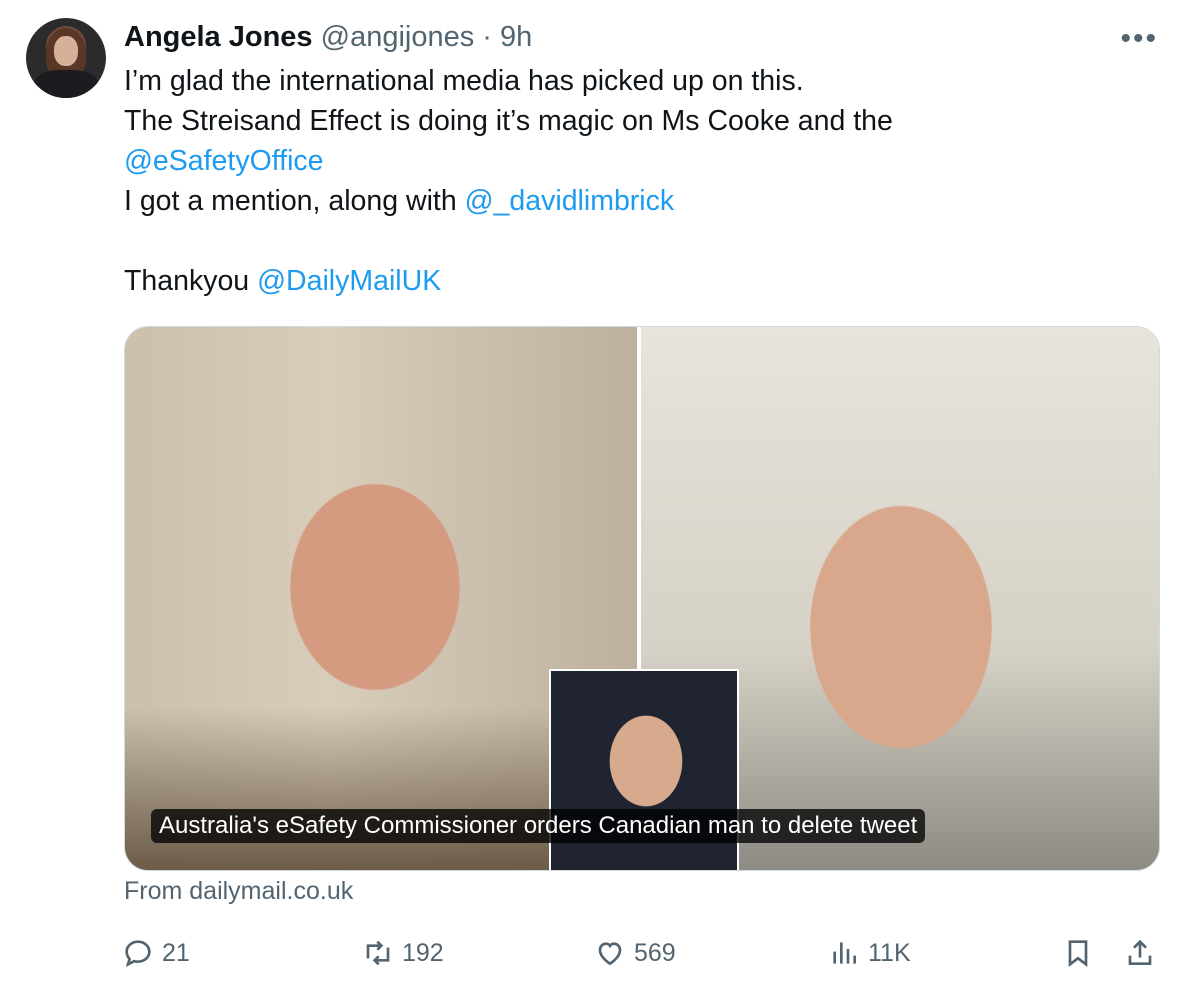  I want to click on avatar, so click(66, 58).